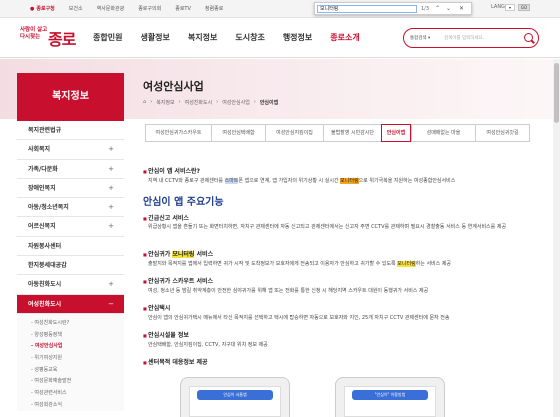 This screenshot has width=560, height=417. I want to click on section-heading: 긴급신고 서비스, so click(166, 217).